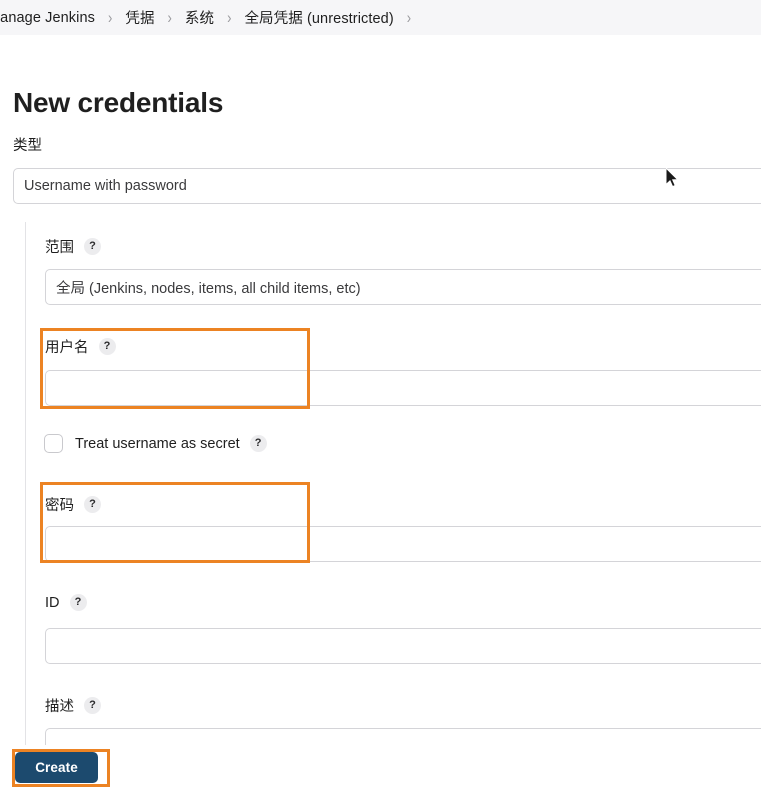 This screenshot has width=761, height=791. What do you see at coordinates (403, 544) in the screenshot?
I see `password-input` at bounding box center [403, 544].